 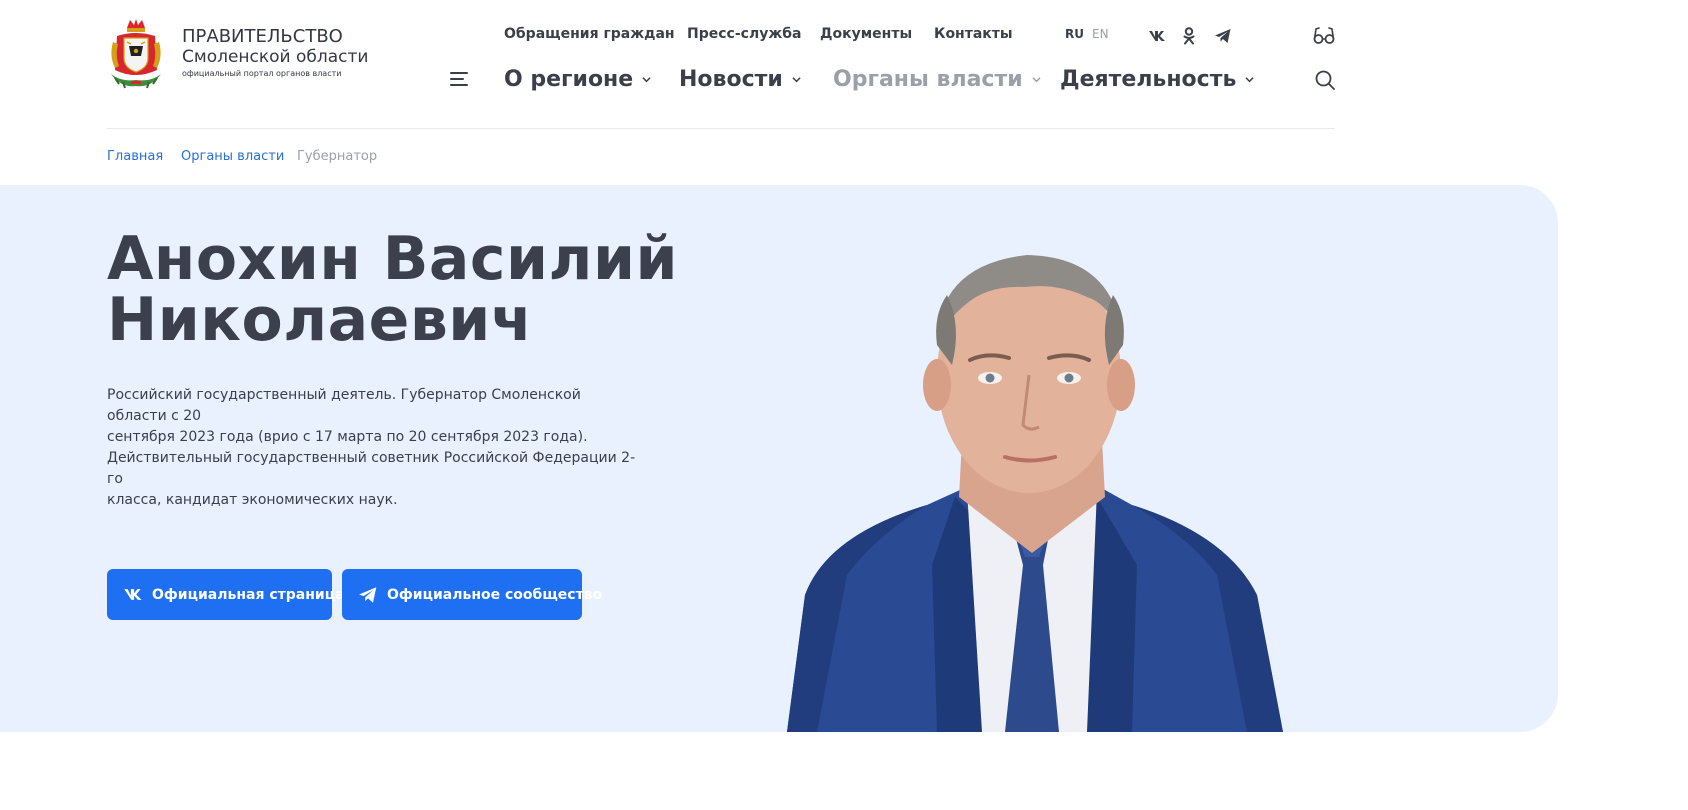 What do you see at coordinates (589, 34) in the screenshot?
I see `top-nav-appeals: Обращения граждан` at bounding box center [589, 34].